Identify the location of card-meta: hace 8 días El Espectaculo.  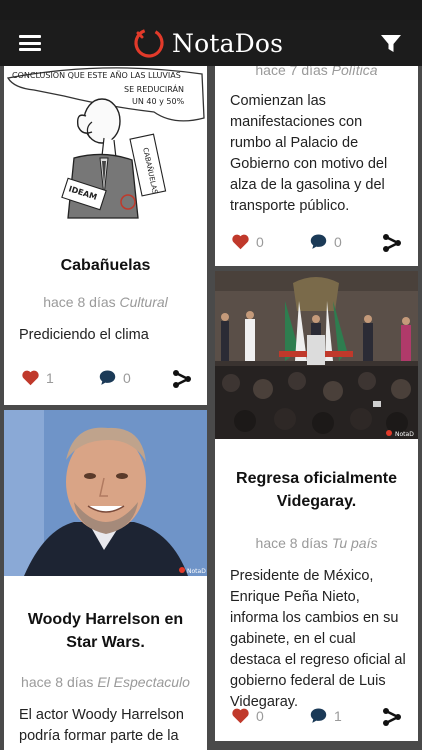
(105, 682).